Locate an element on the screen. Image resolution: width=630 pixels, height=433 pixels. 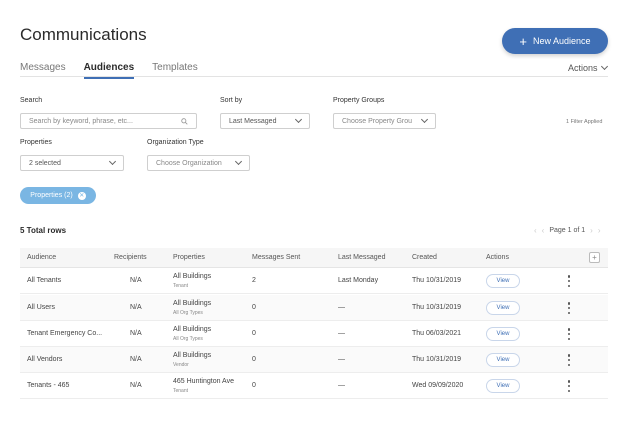
properties-label: Properties is located at coordinates (36, 142).